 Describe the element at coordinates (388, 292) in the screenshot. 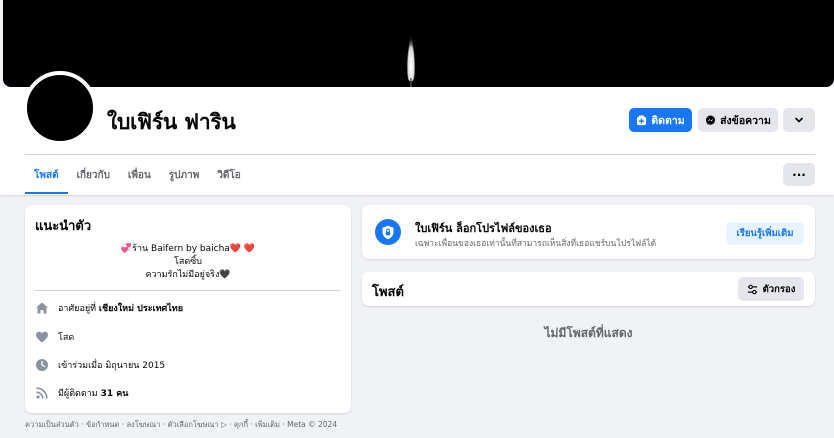

I see `posts-title: โพสต์` at that location.